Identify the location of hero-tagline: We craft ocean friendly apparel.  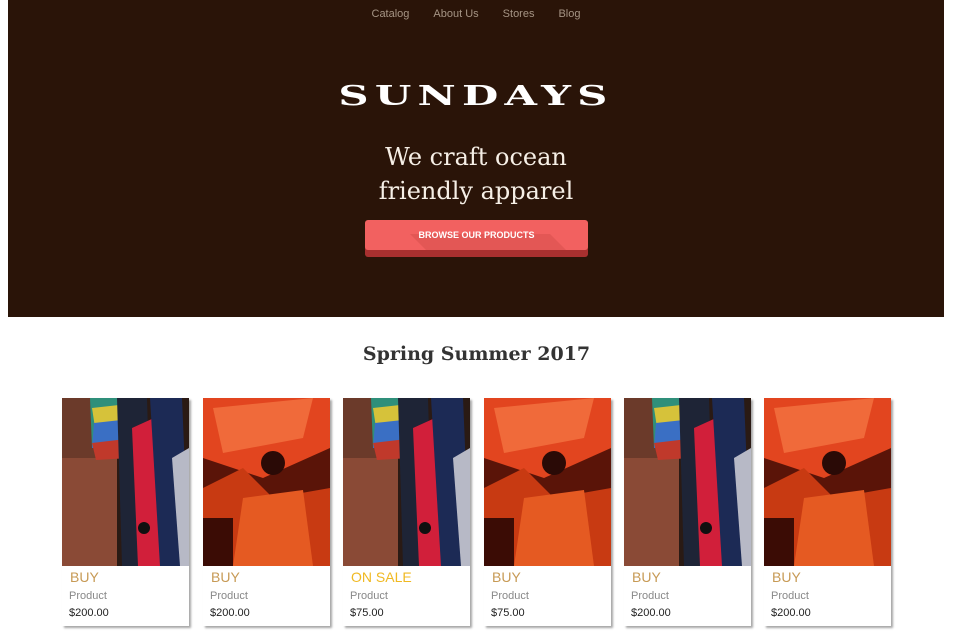
(476, 174).